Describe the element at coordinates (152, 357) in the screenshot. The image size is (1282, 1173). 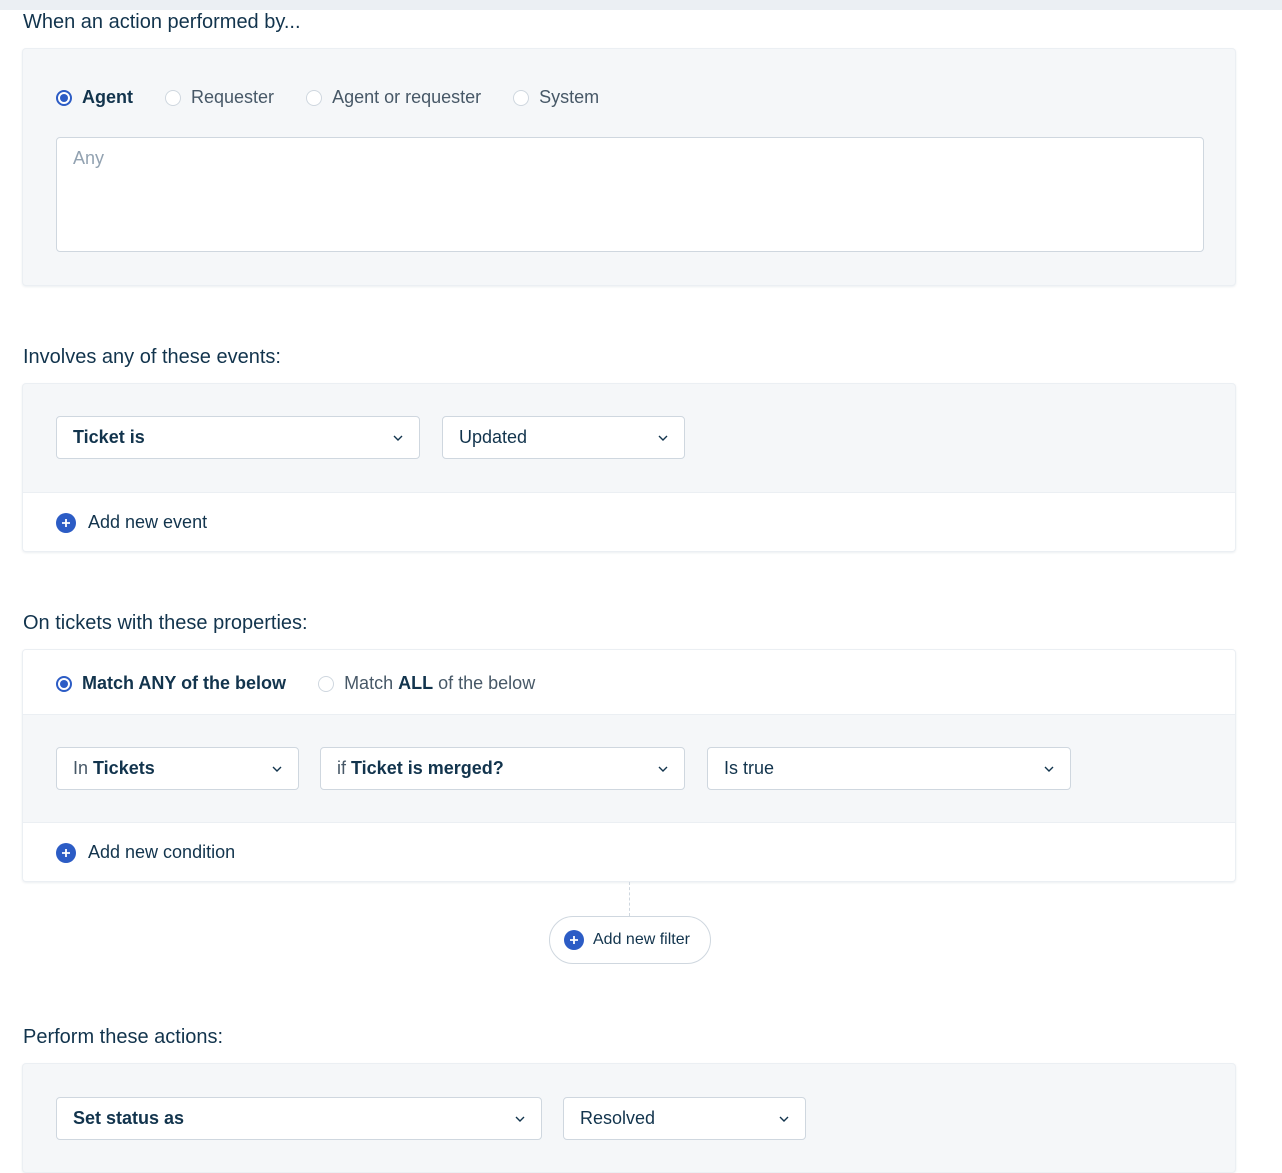
I see `events-title: Involves any of these events:` at that location.